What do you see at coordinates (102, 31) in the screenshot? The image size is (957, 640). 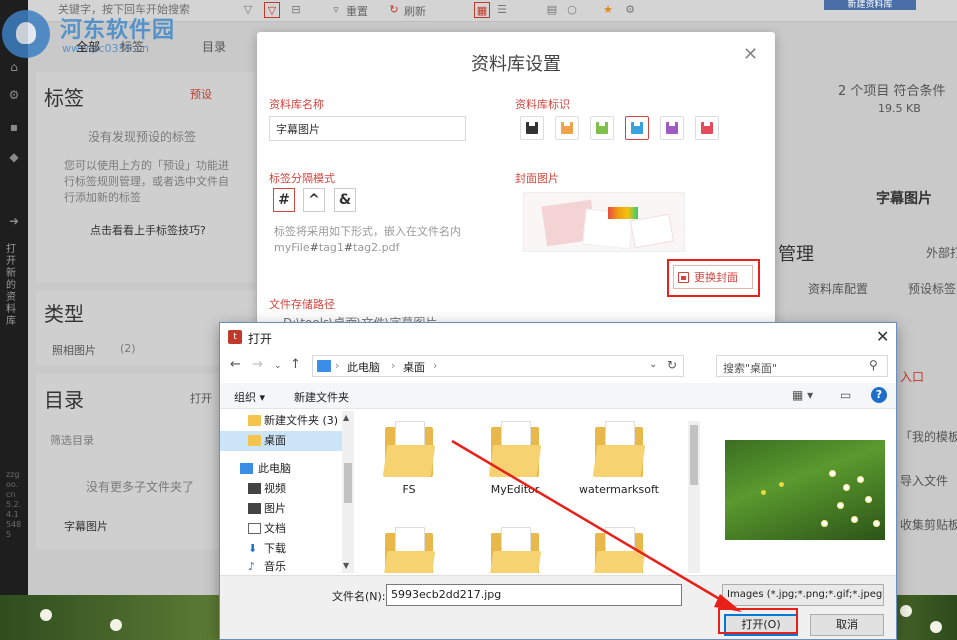 I see `watermark-logo: 河东软件园 www.pc0359.cn` at bounding box center [102, 31].